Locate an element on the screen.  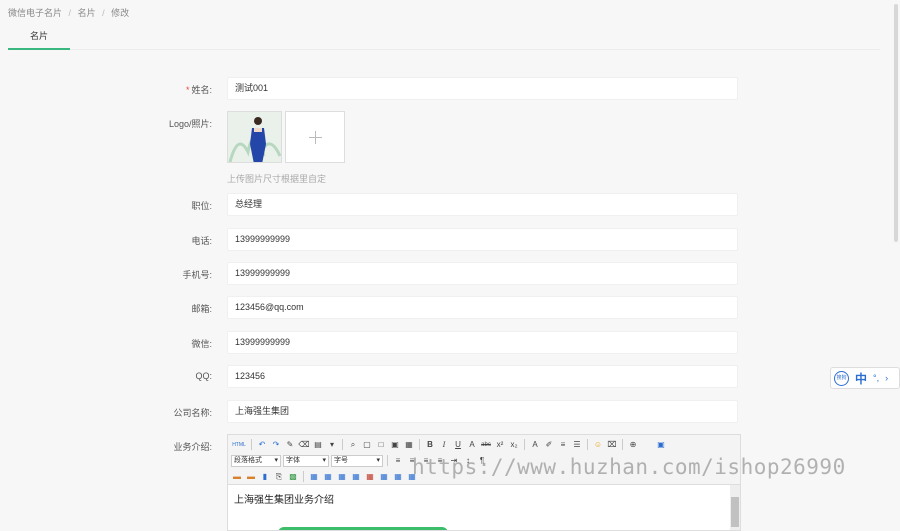
tab-bar: 名片 is located at coordinates (444, 39).